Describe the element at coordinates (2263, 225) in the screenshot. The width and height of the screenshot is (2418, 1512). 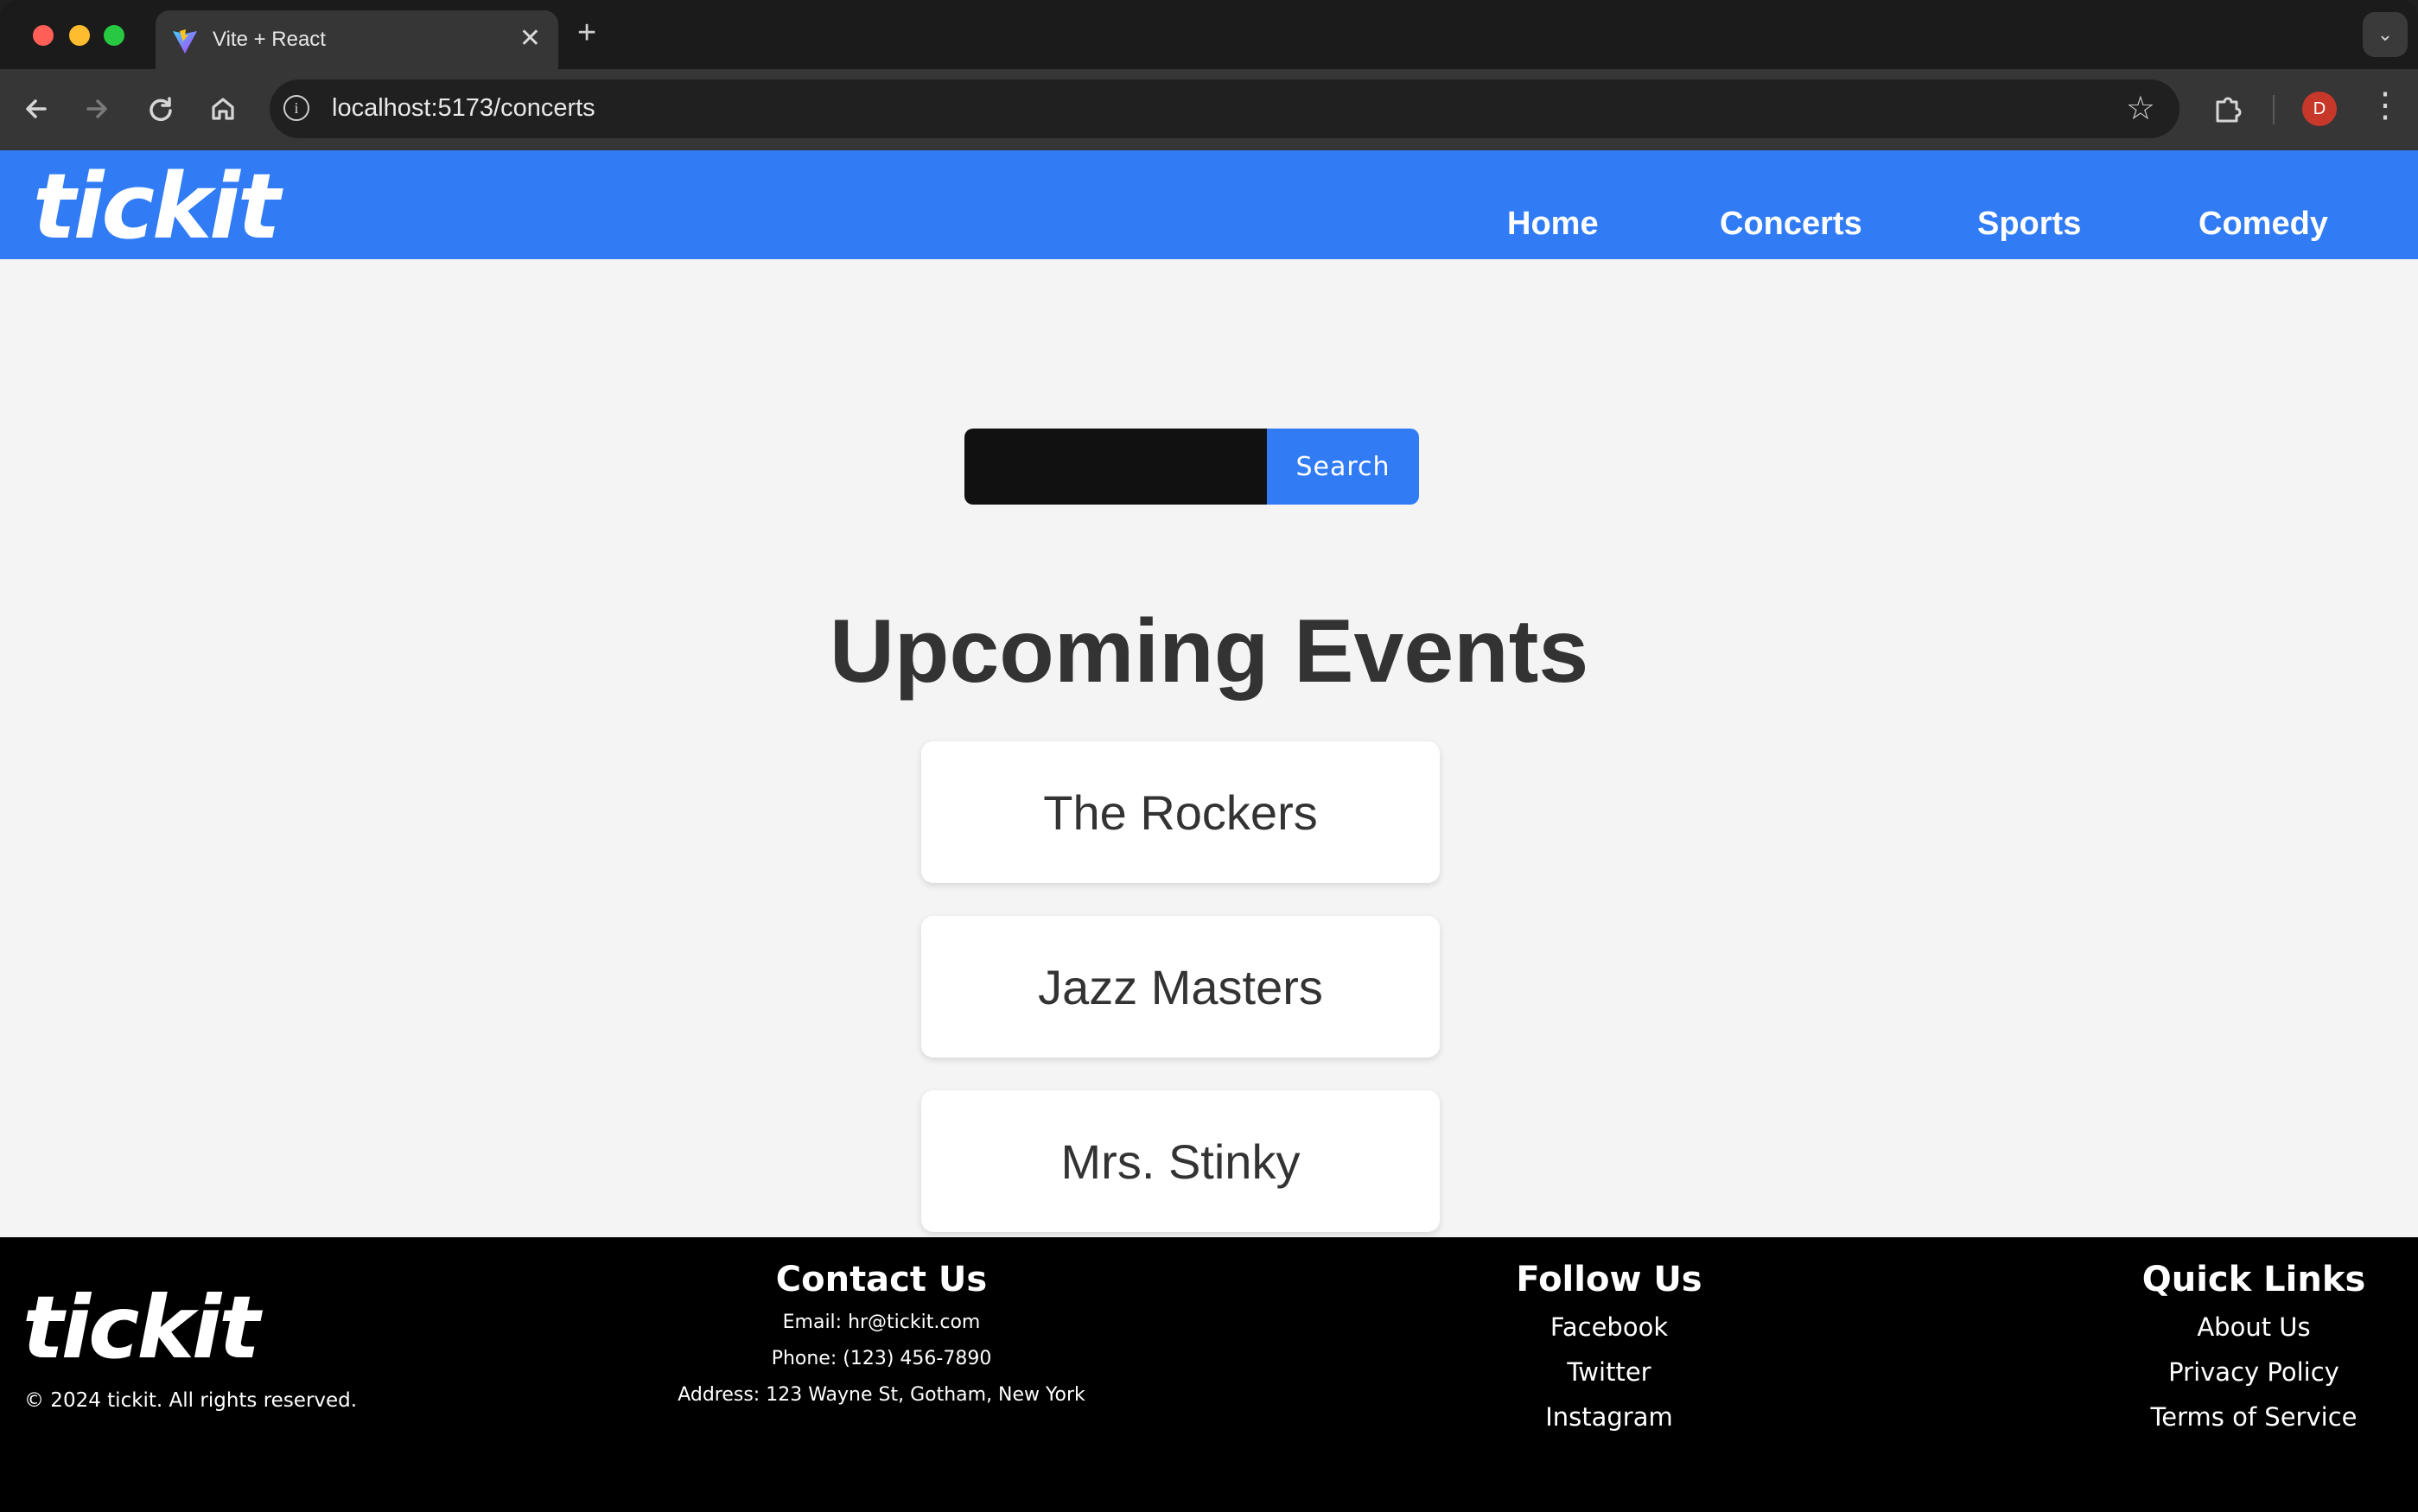
I see `nav-comedy: Comedy` at that location.